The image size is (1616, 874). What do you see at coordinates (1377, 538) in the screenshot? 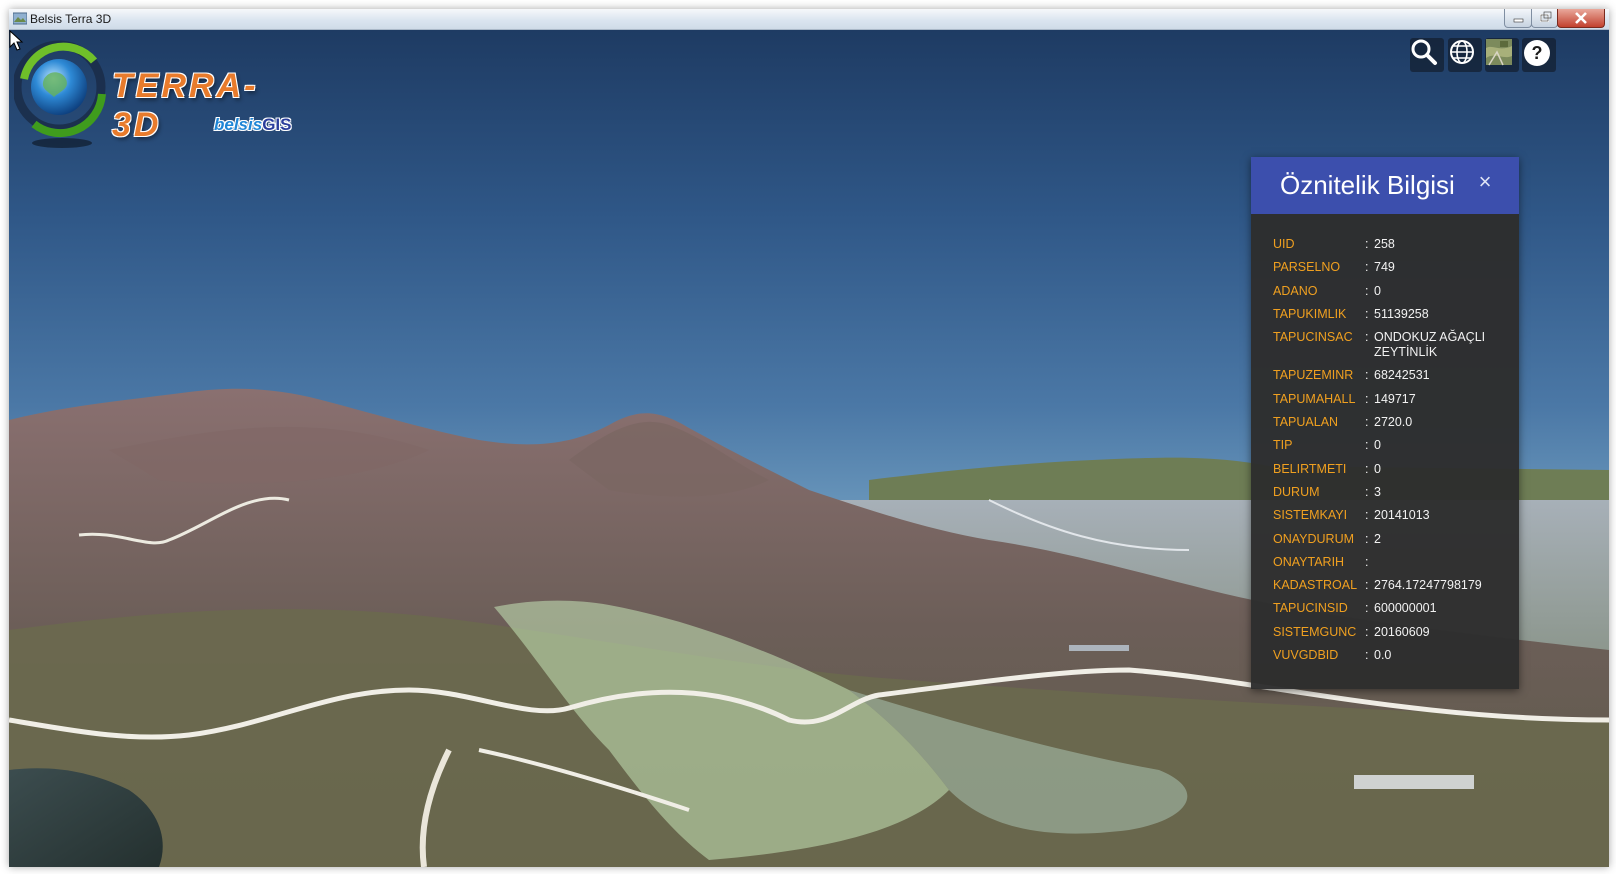
I see `attribute-value: 2` at bounding box center [1377, 538].